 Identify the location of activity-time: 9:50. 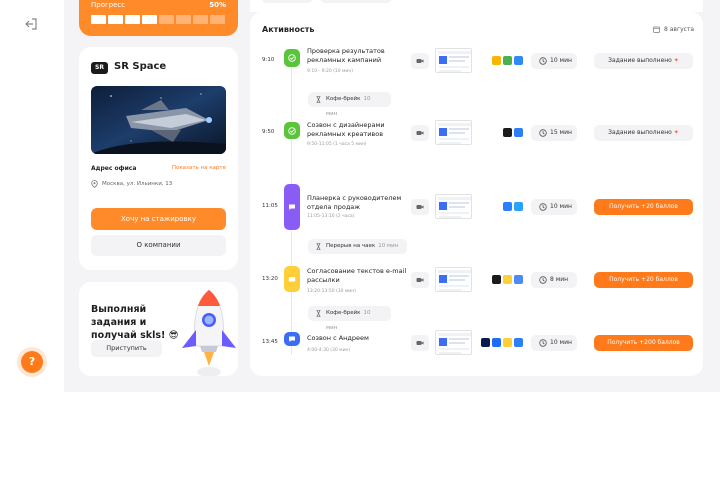
(268, 132).